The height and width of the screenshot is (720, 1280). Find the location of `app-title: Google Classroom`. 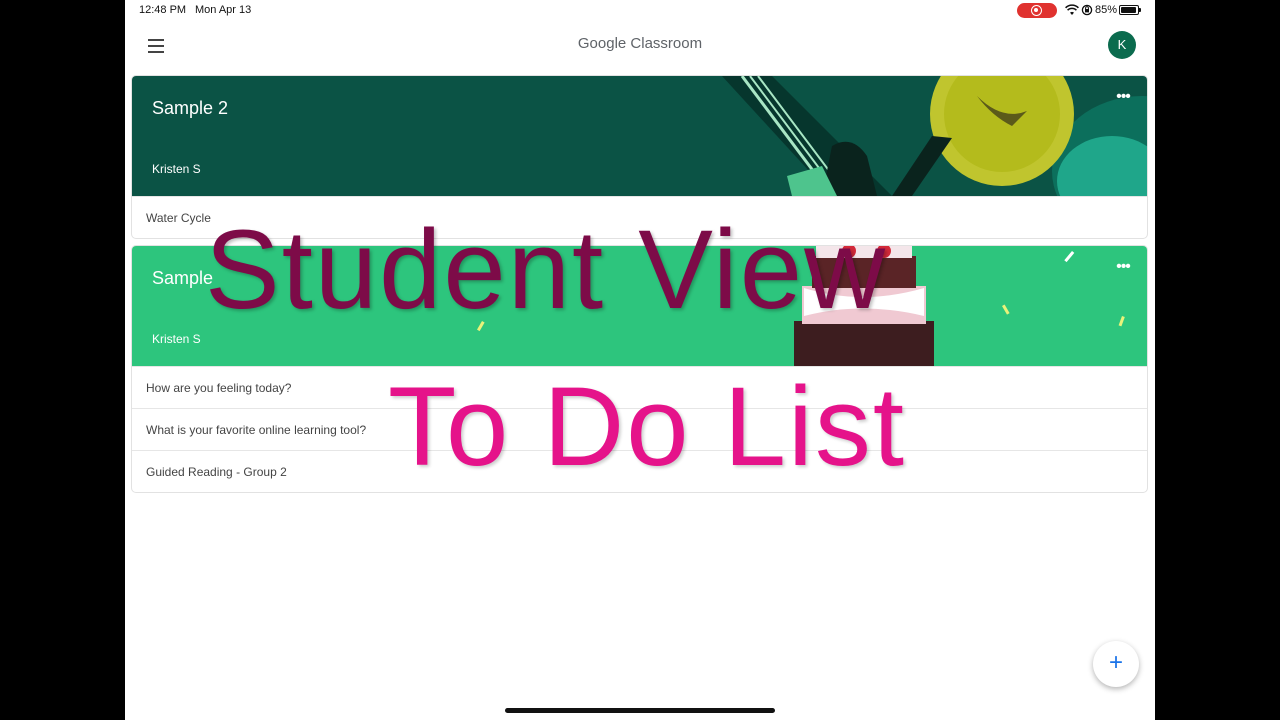

app-title: Google Classroom is located at coordinates (640, 43).